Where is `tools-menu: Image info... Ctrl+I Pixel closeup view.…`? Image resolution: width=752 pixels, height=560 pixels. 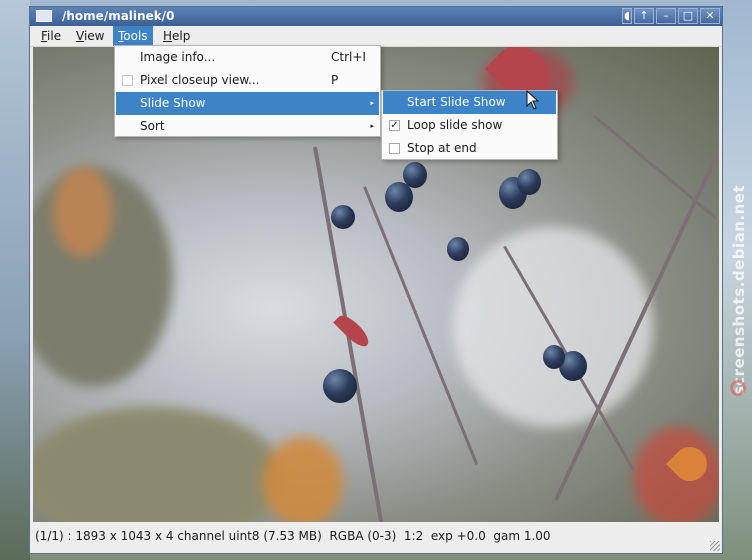 tools-menu: Image info... Ctrl+I Pixel closeup view.… is located at coordinates (247, 91).